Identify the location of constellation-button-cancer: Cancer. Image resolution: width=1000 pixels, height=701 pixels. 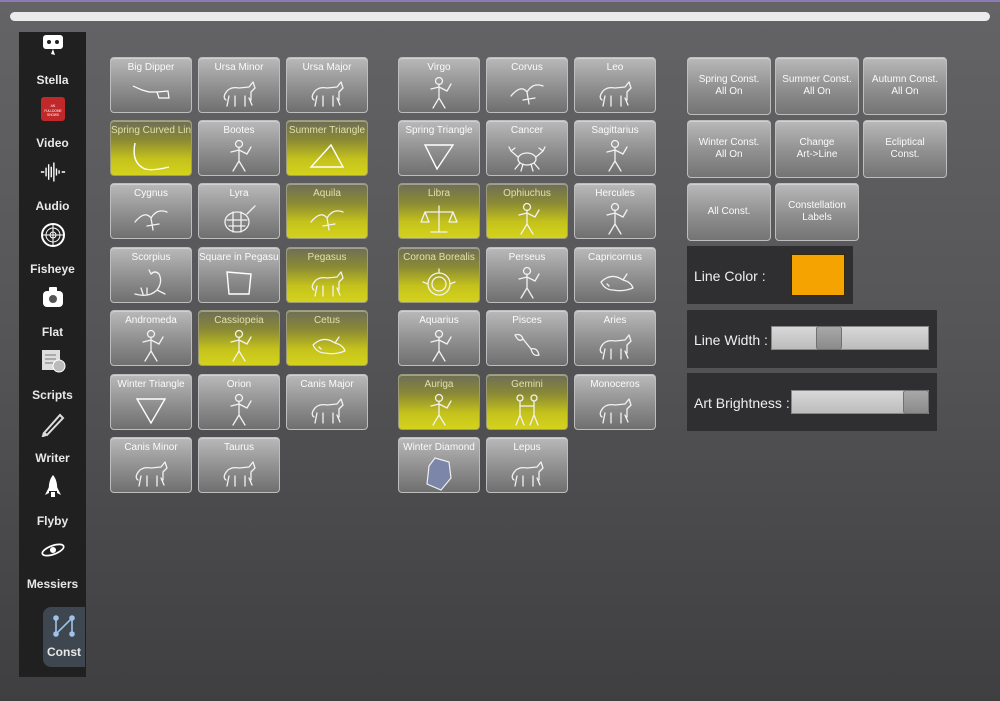
(527, 148).